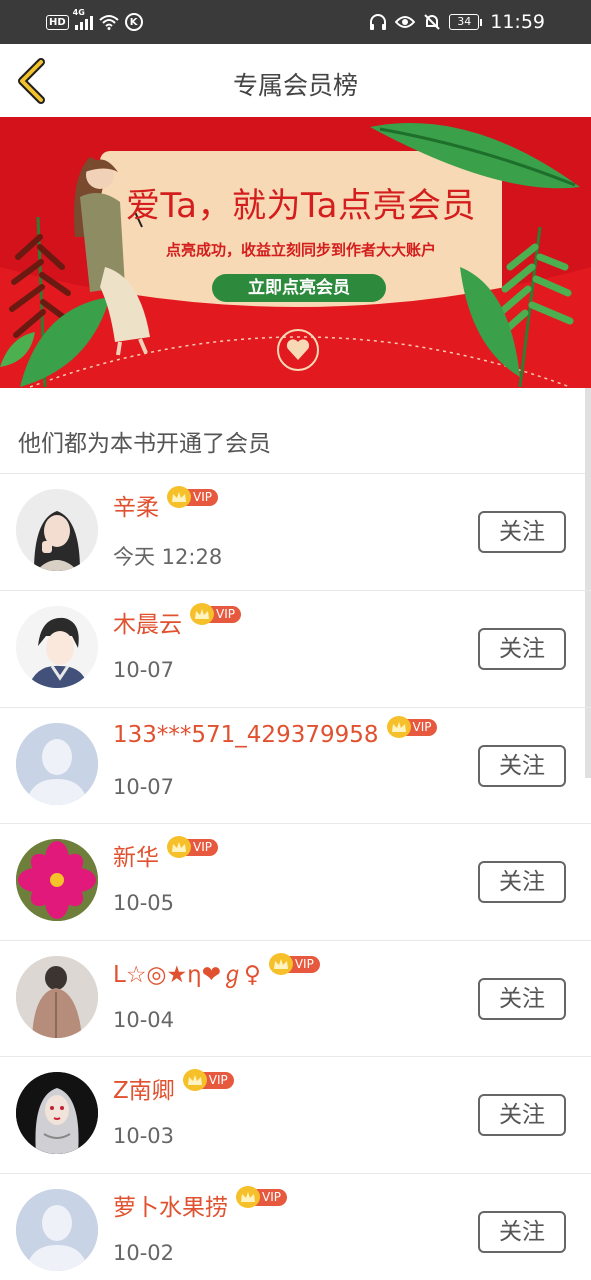 The width and height of the screenshot is (591, 1280). I want to click on banner-headline: 爱Ta，就为Ta点亮会员, so click(301, 206).